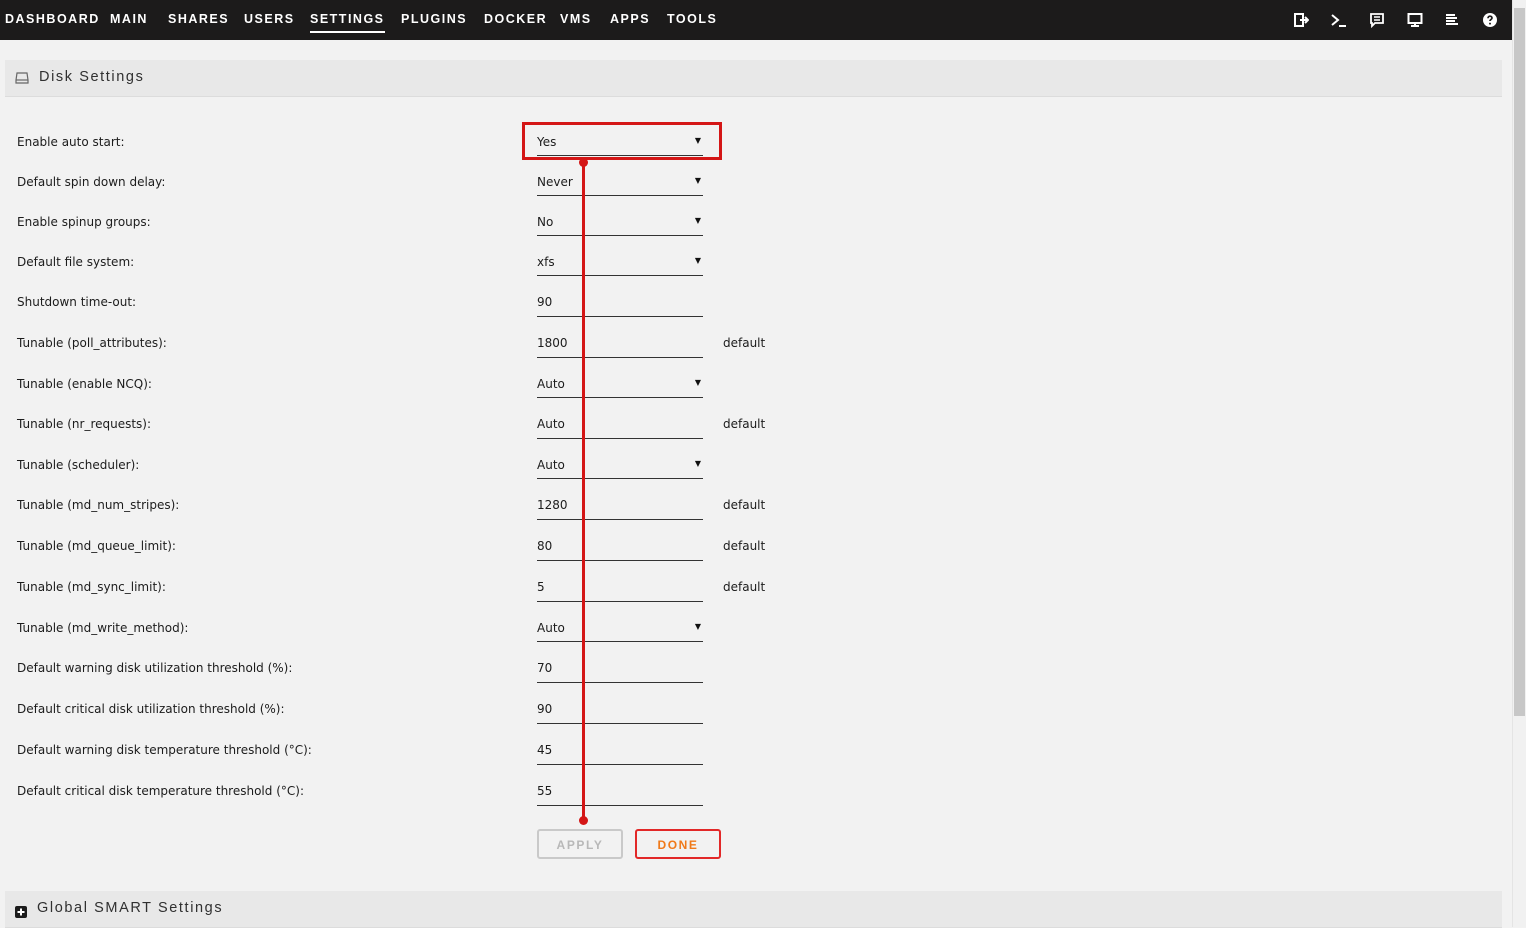  What do you see at coordinates (500, 600) in the screenshot?
I see `setting-row-md-sync-limit: Tunable (md_sync_limit): 5 default` at bounding box center [500, 600].